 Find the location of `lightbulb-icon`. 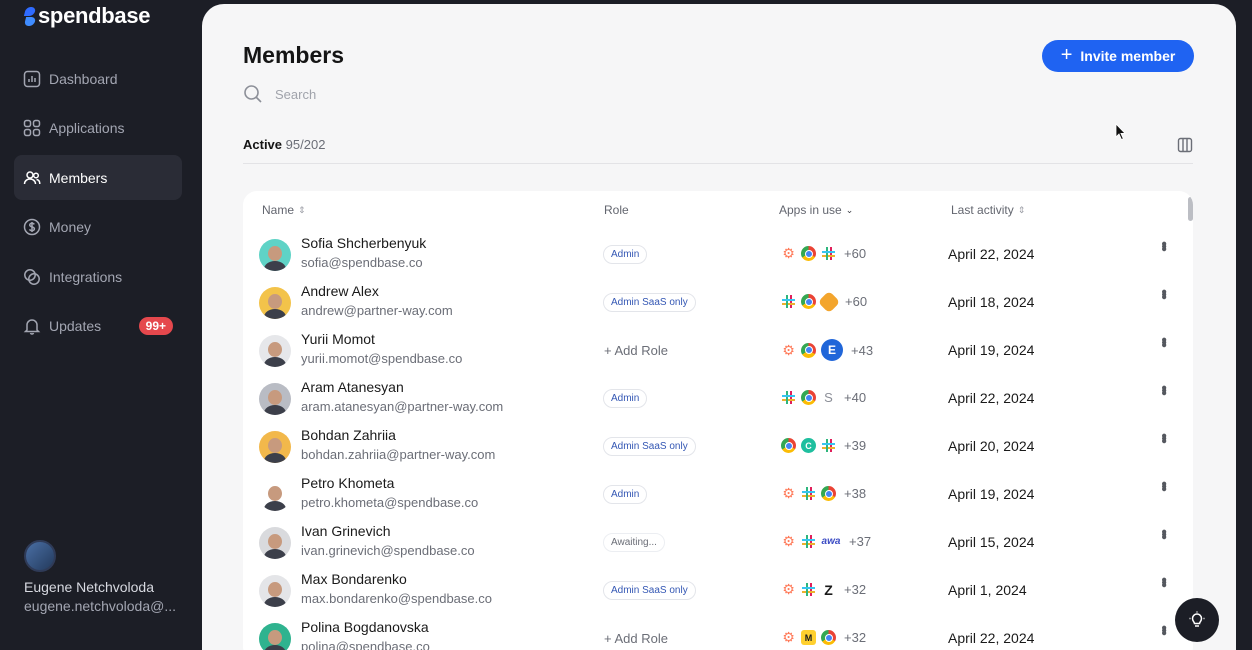

lightbulb-icon is located at coordinates (1197, 619).